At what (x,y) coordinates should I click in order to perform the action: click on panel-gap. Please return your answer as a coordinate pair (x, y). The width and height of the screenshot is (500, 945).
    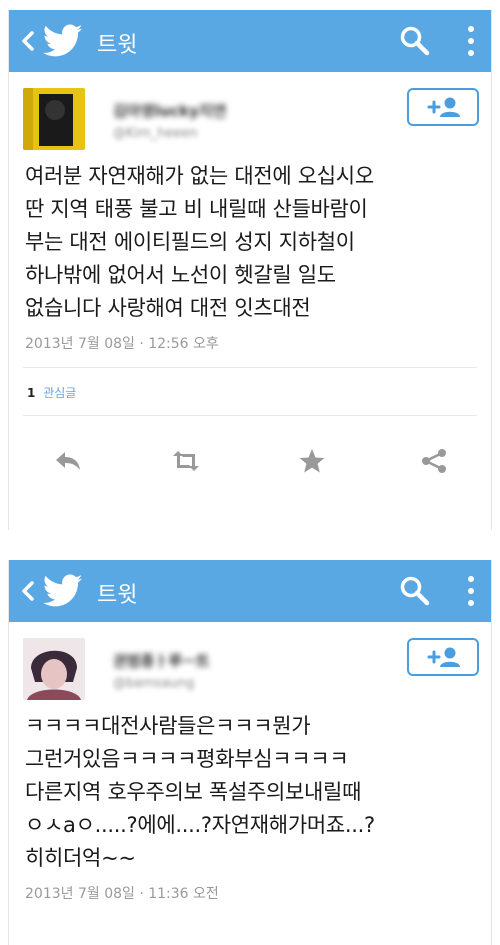
    Looking at the image, I should click on (250, 545).